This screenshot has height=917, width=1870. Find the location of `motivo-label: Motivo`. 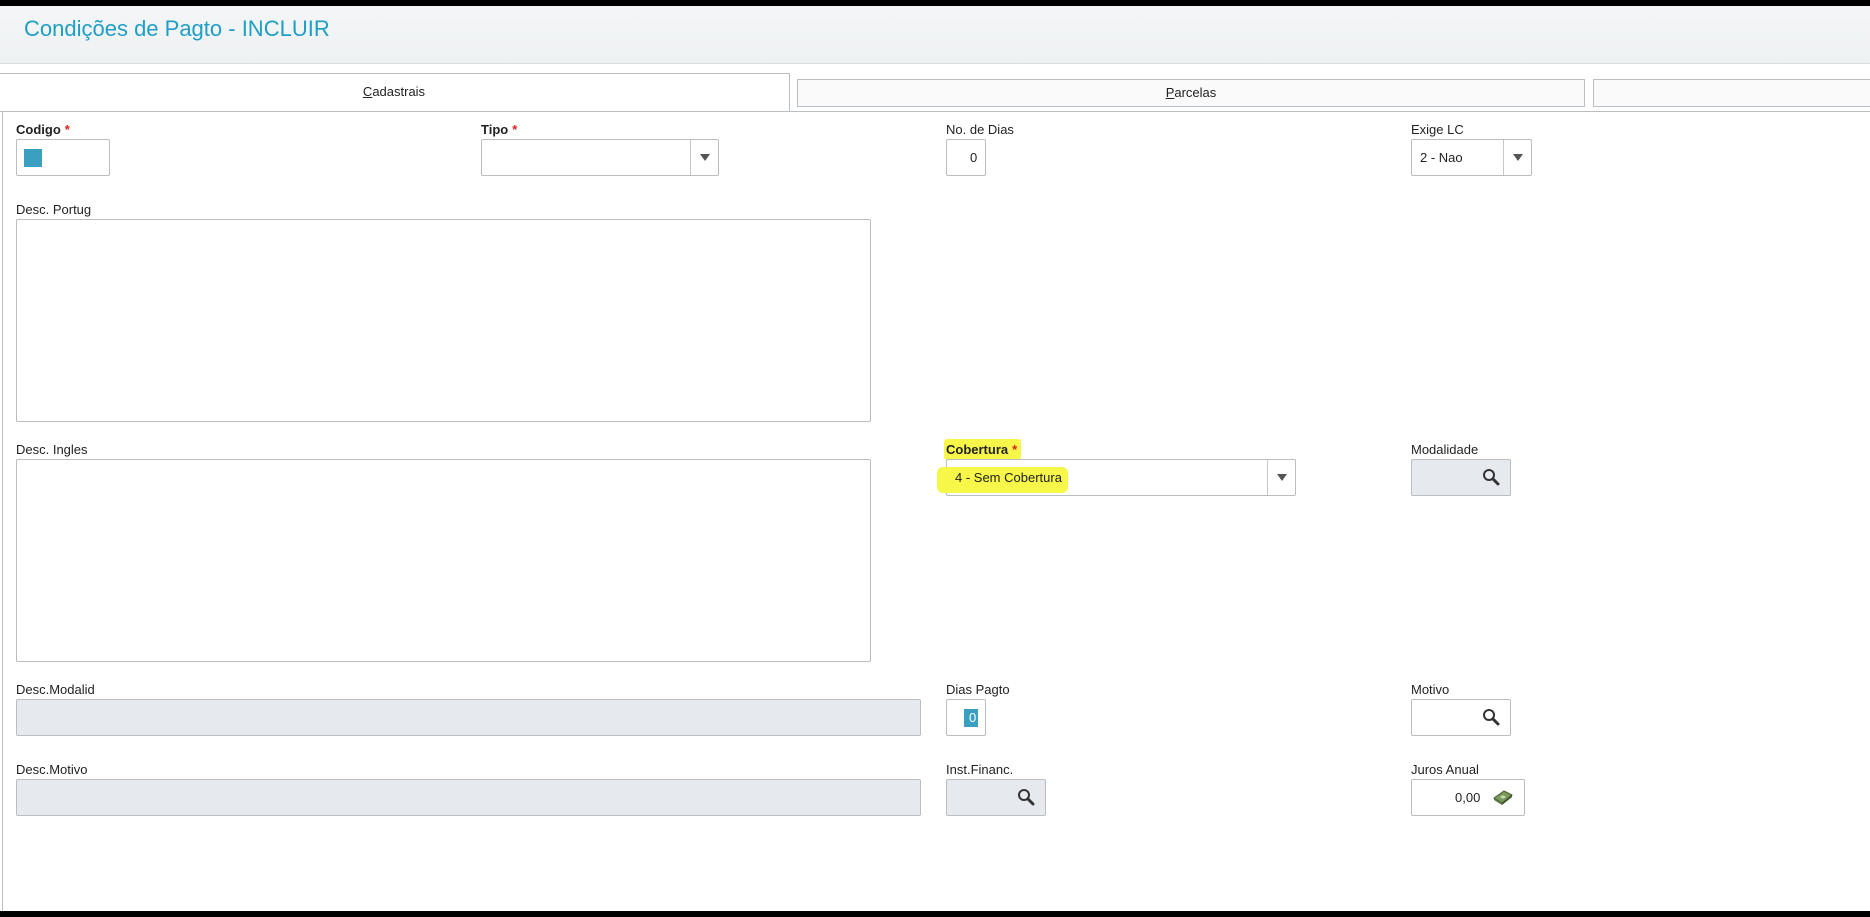

motivo-label: Motivo is located at coordinates (1430, 689).